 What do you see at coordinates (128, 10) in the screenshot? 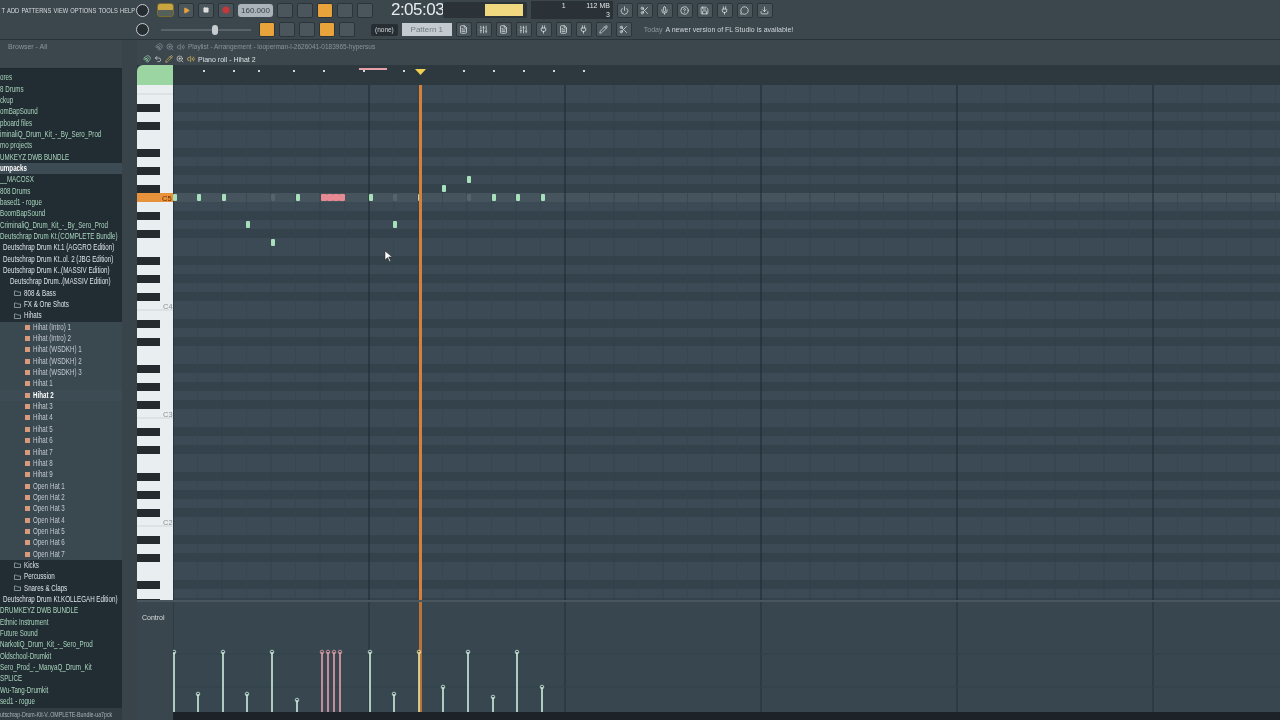
I see `menu-item: HELP` at bounding box center [128, 10].